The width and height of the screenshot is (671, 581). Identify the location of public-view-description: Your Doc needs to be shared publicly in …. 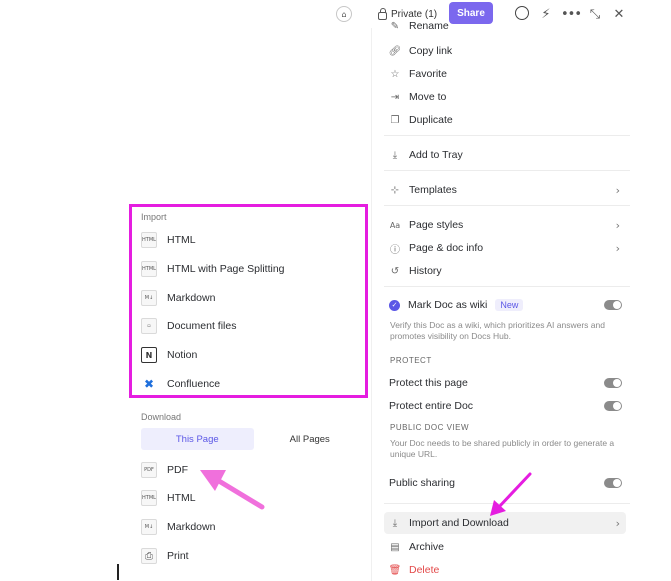
(502, 448).